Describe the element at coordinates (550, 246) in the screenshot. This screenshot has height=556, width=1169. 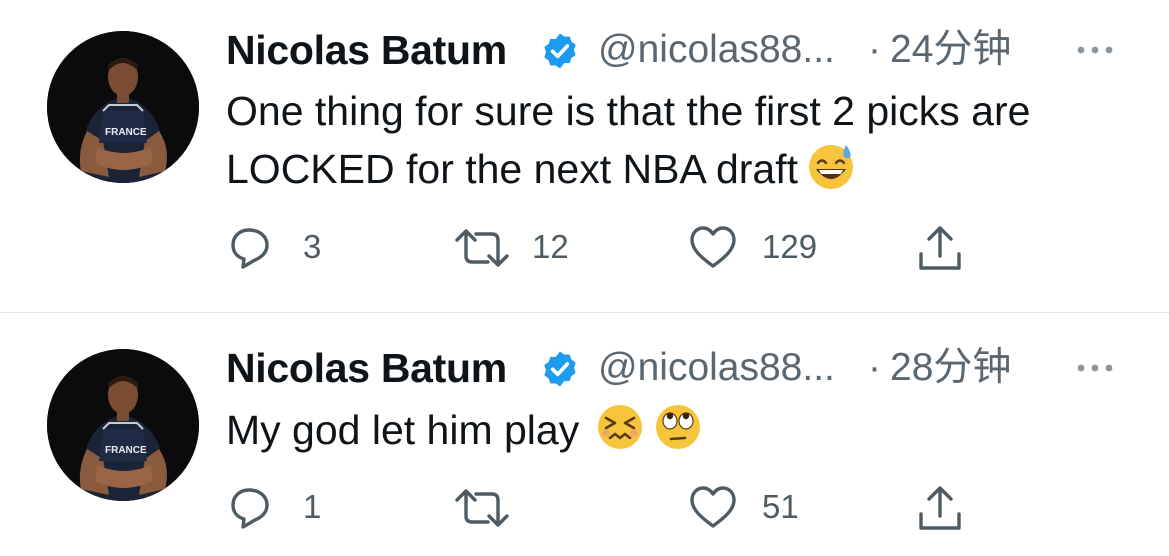
I see `retweet-count: 12` at that location.